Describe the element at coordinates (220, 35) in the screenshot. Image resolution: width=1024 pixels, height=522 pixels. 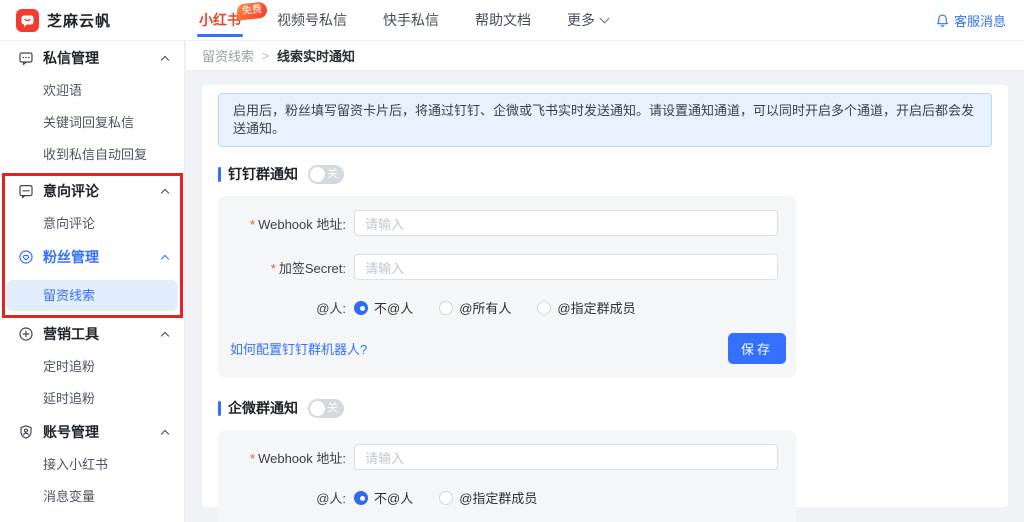
I see `active-tab-underline` at that location.